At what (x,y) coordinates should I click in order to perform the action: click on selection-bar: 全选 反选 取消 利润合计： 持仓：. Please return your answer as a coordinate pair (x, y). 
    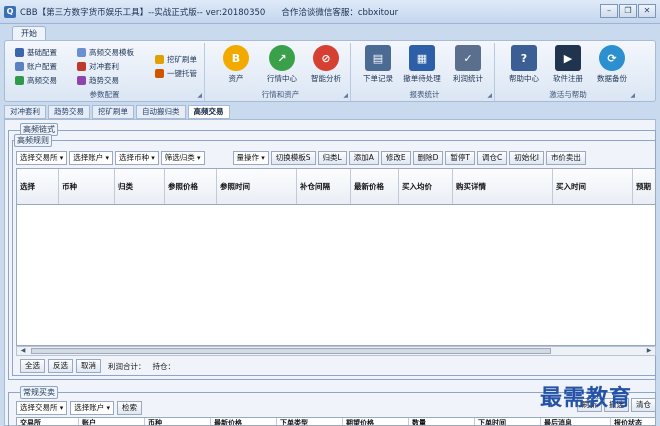
    Looking at the image, I should click on (97, 366).